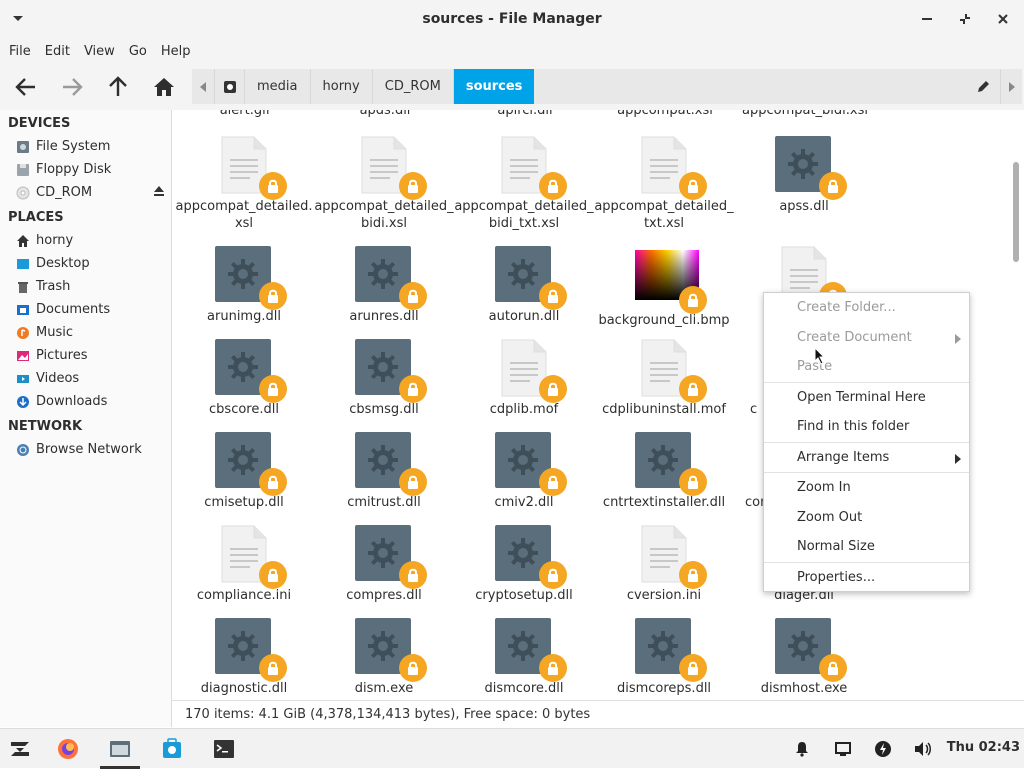 Image resolution: width=1024 pixels, height=769 pixels. Describe the element at coordinates (85, 192) in the screenshot. I see `sidebar-item-cdrom: CD_ROM` at that location.